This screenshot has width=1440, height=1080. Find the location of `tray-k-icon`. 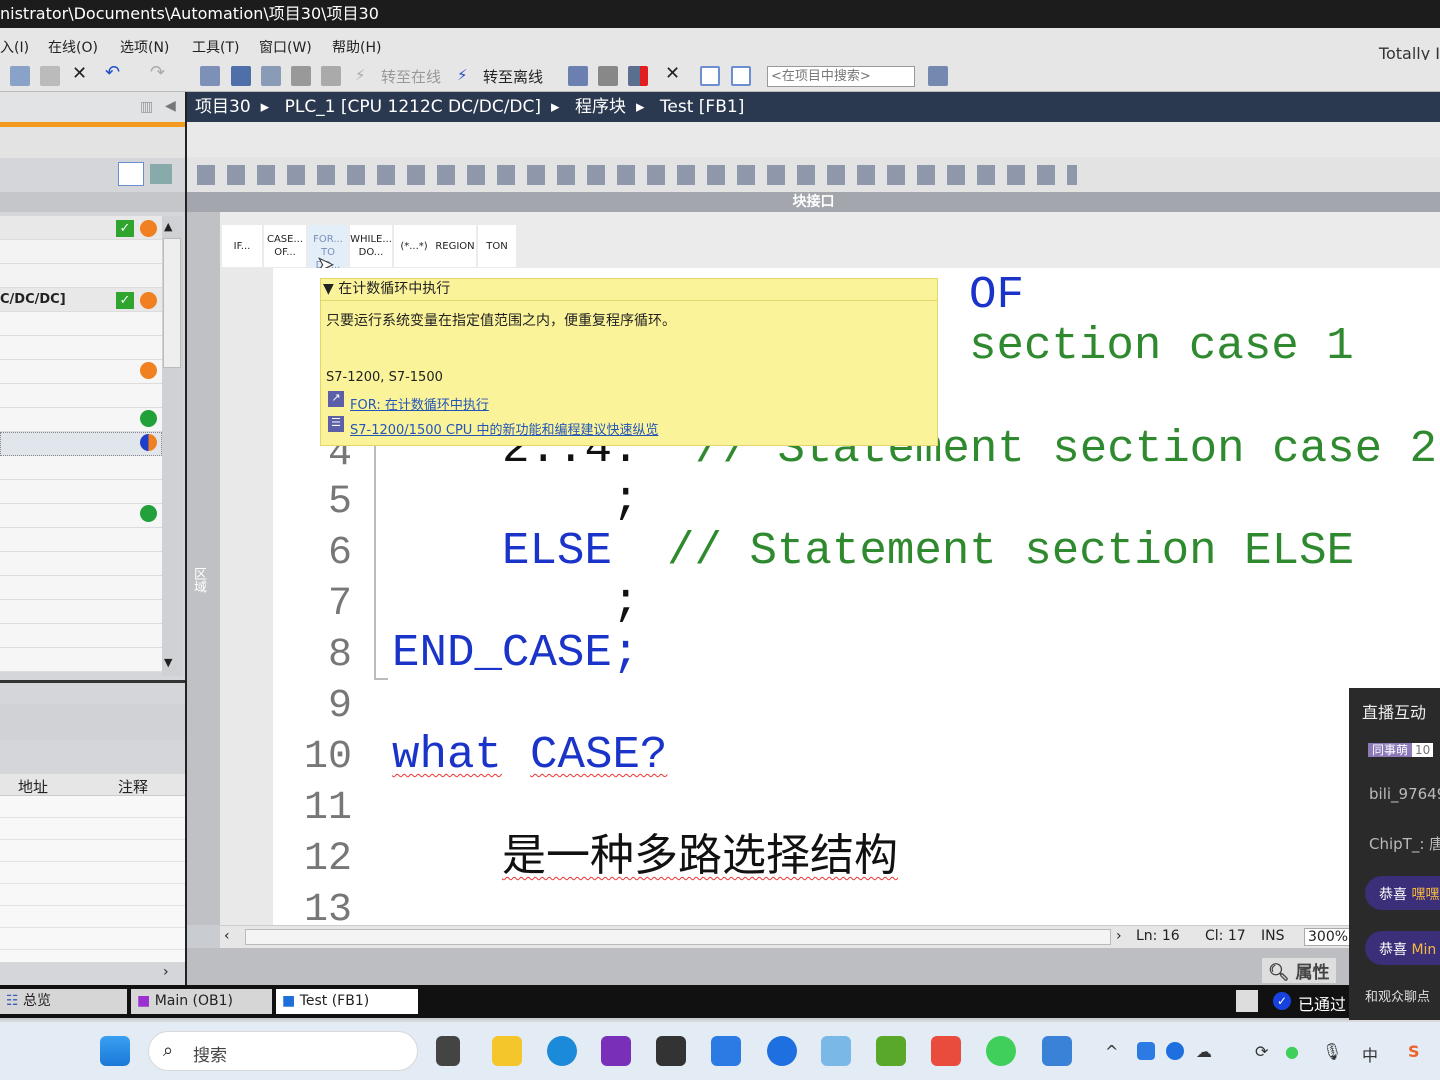

tray-k-icon is located at coordinates (1175, 1051).